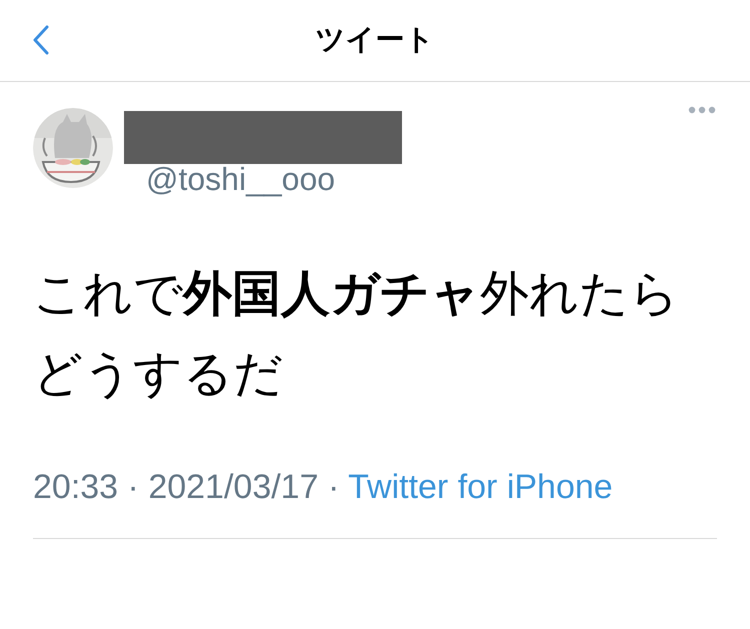 Image resolution: width=750 pixels, height=629 pixels. Describe the element at coordinates (75, 487) in the screenshot. I see `tweet-time: 20:33` at that location.